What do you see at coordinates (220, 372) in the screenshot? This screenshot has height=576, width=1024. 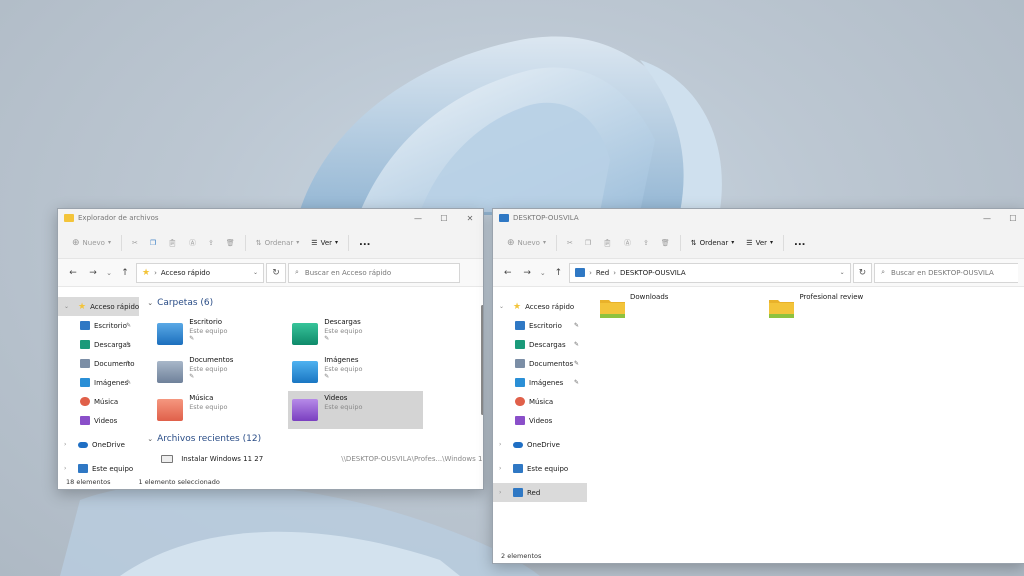 I see `folder-tile-documents: Documentos Este equipo ✎` at bounding box center [220, 372].